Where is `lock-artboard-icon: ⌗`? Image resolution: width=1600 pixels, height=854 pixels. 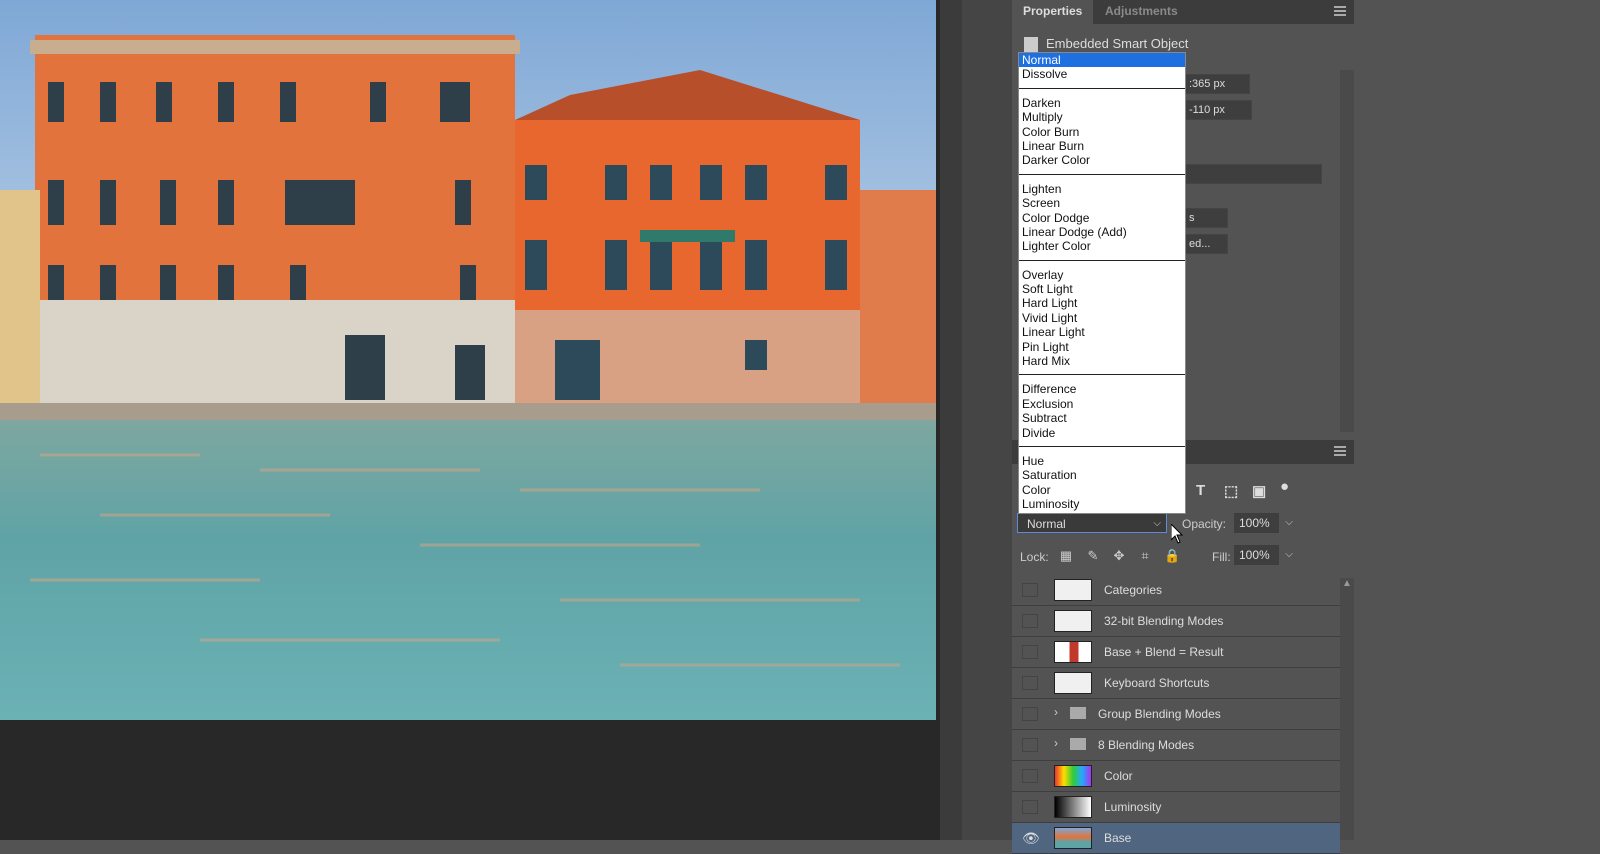
lock-artboard-icon: ⌗ is located at coordinates (1145, 556).